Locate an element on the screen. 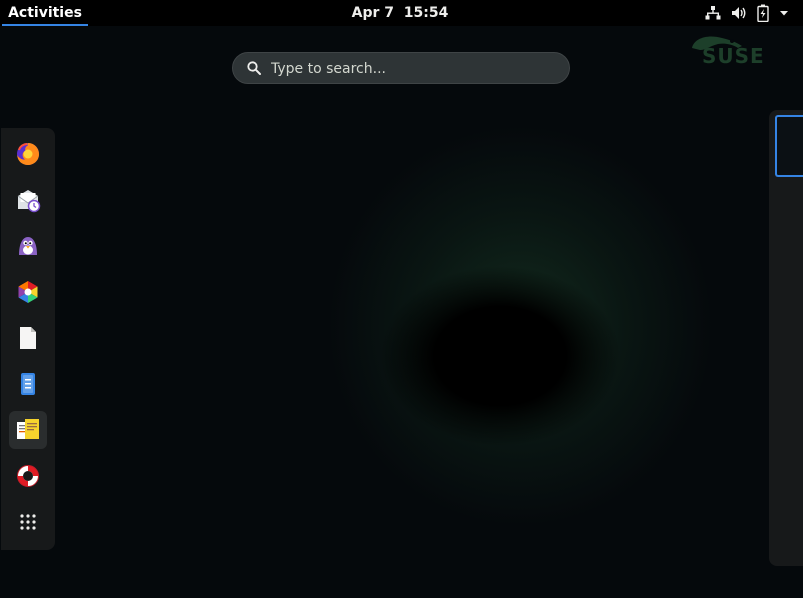 The width and height of the screenshot is (803, 598). dash-item-help is located at coordinates (28, 476).